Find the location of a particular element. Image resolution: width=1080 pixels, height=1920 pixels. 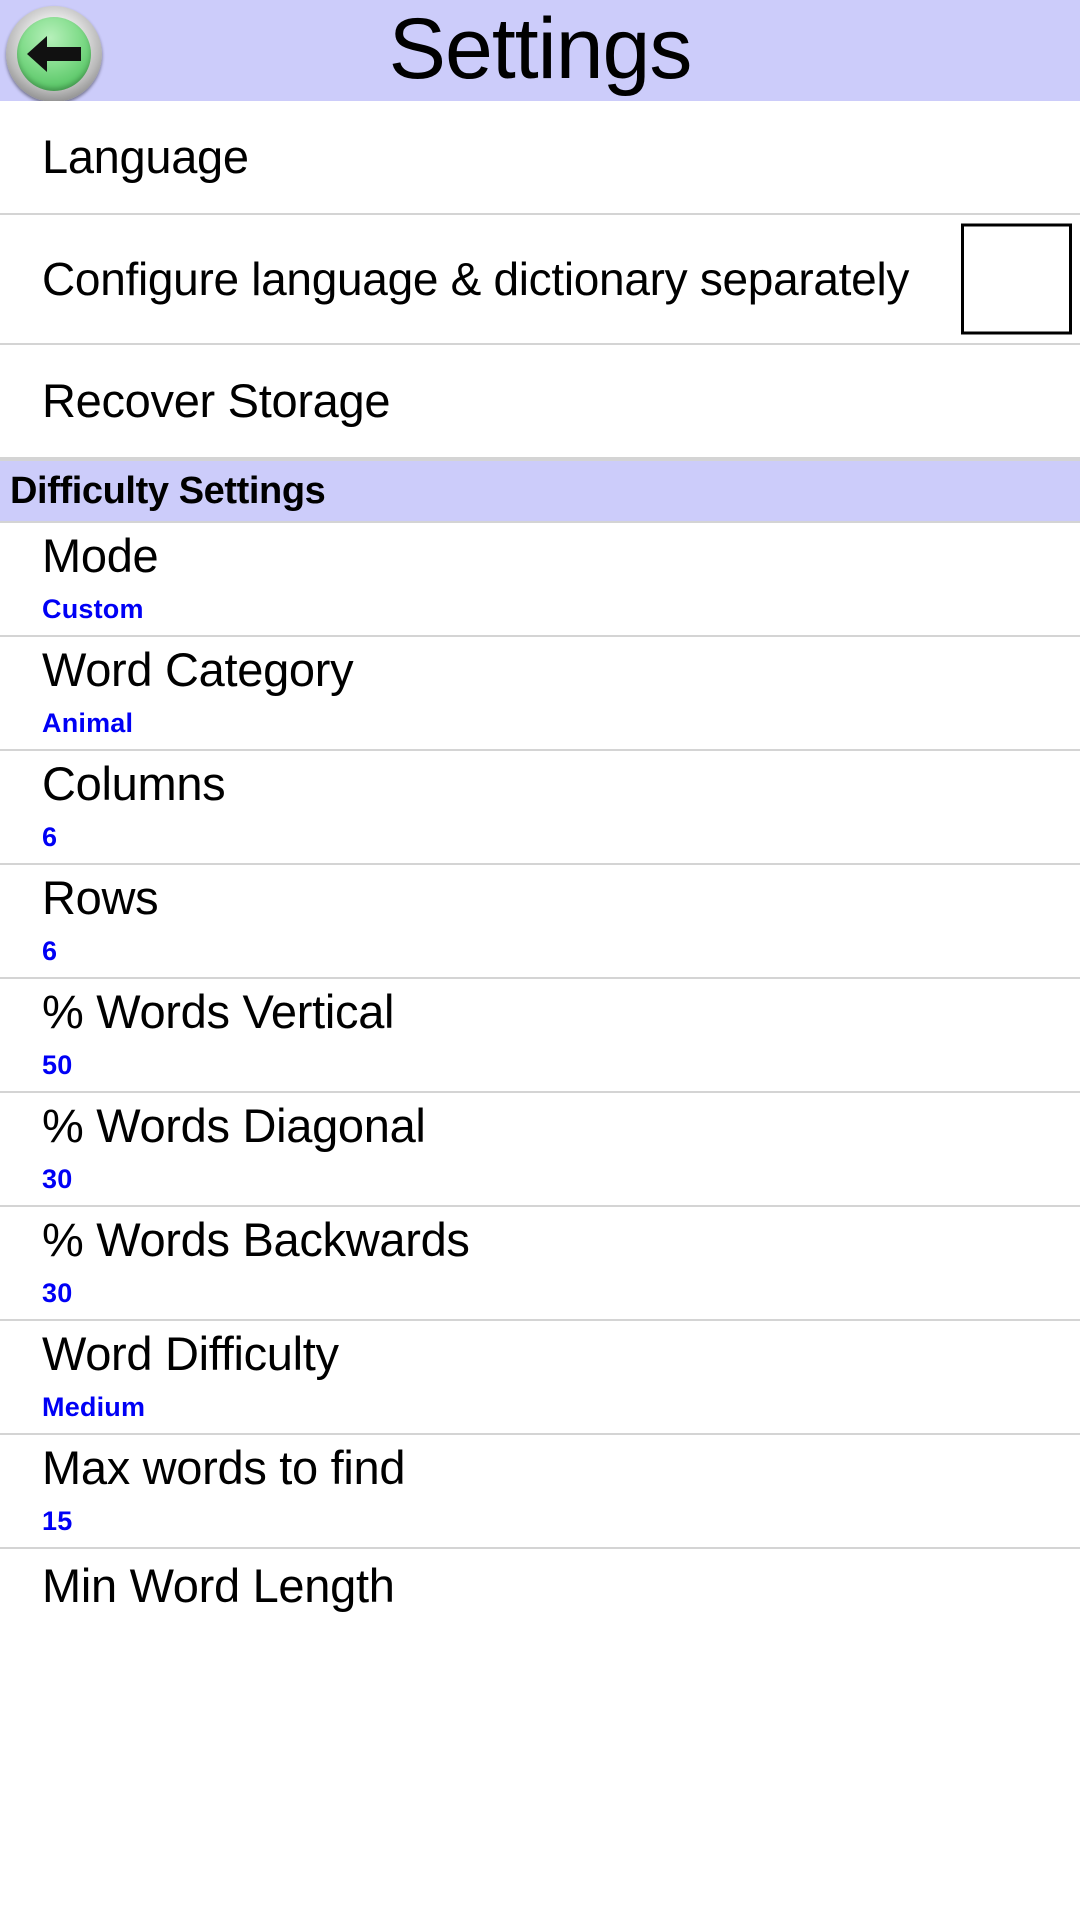

setting-row-percent-words-vertical: % Words Vertical 50 is located at coordinates (540, 1036).